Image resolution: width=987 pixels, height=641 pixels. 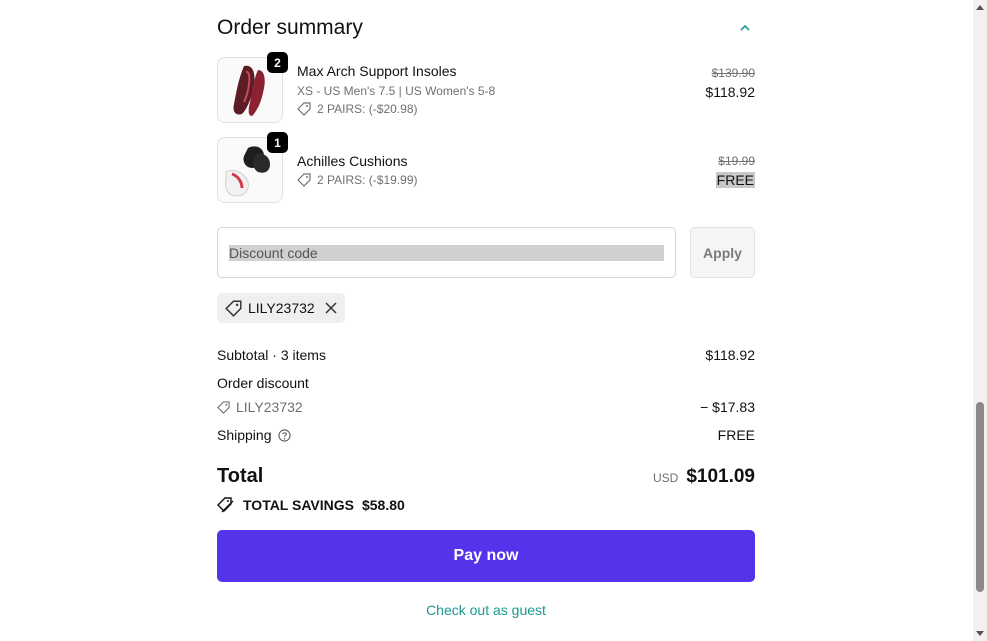 What do you see at coordinates (277, 142) in the screenshot?
I see `quantity-badge: 1` at bounding box center [277, 142].